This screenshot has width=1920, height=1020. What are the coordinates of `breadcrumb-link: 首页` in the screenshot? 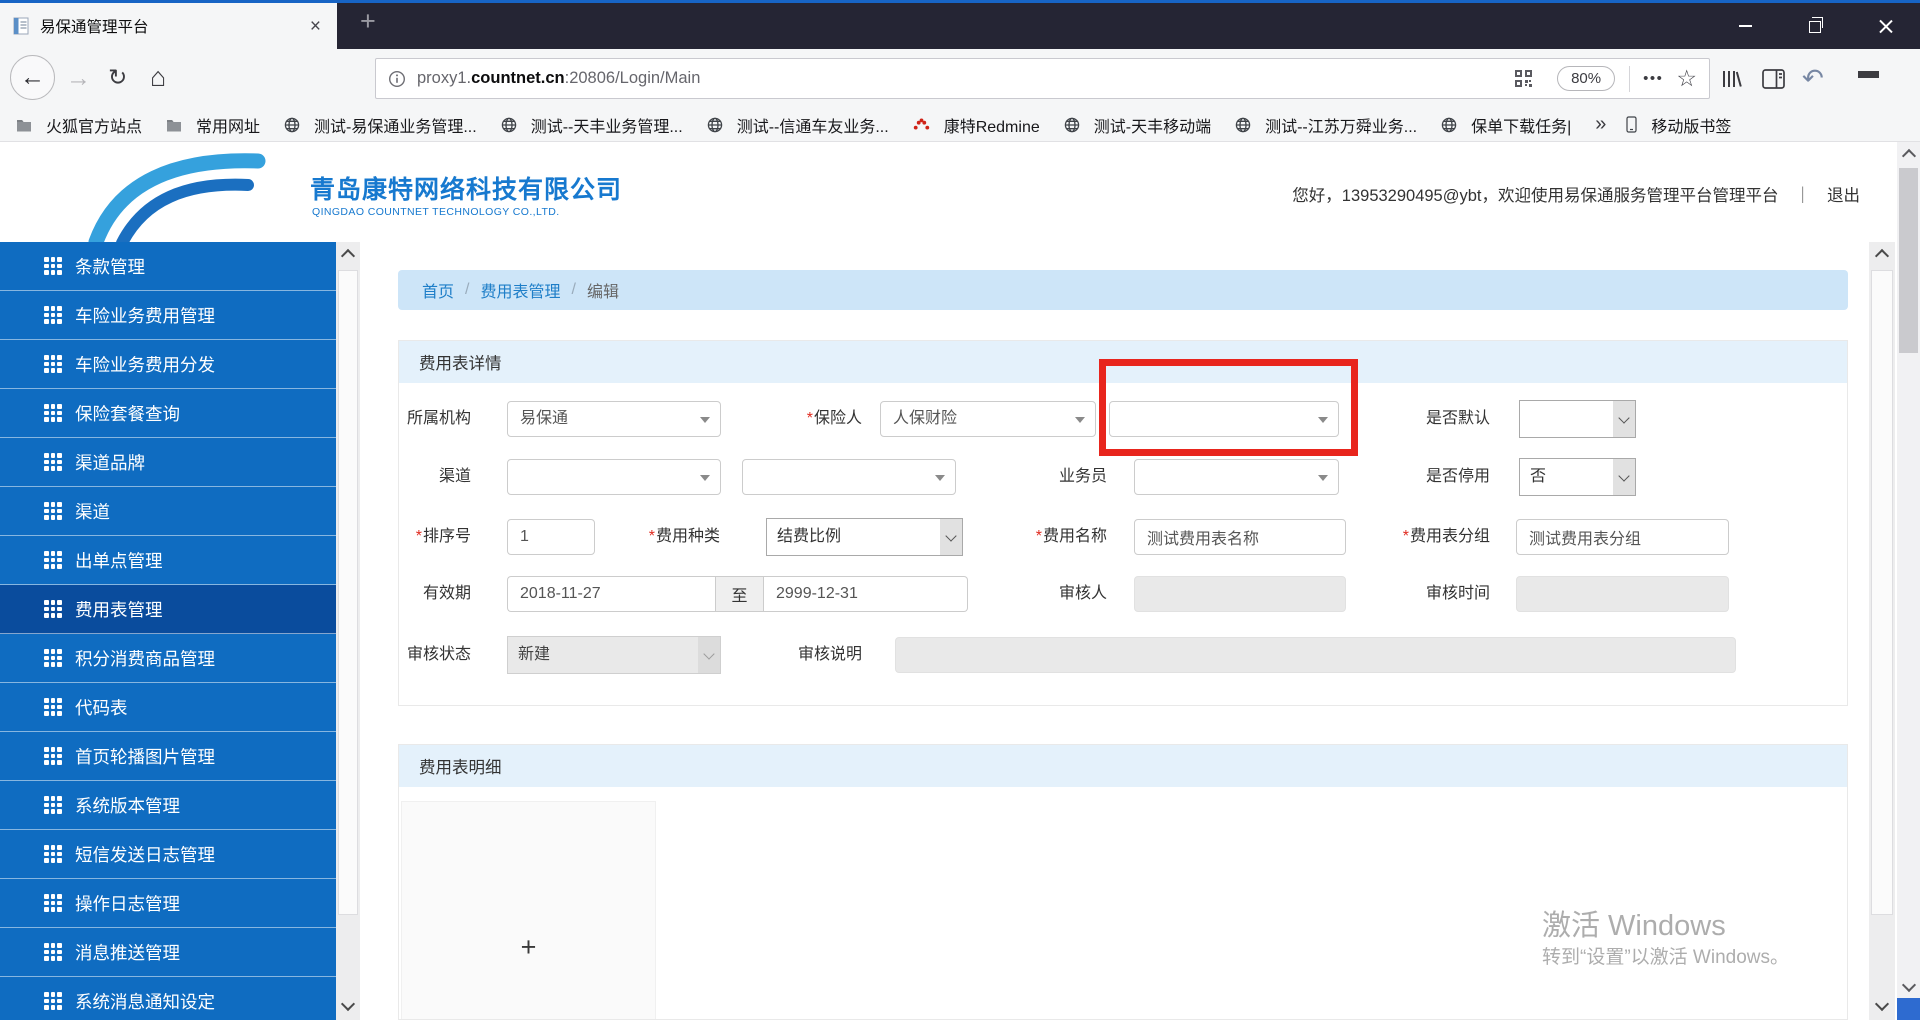 It's located at (438, 290).